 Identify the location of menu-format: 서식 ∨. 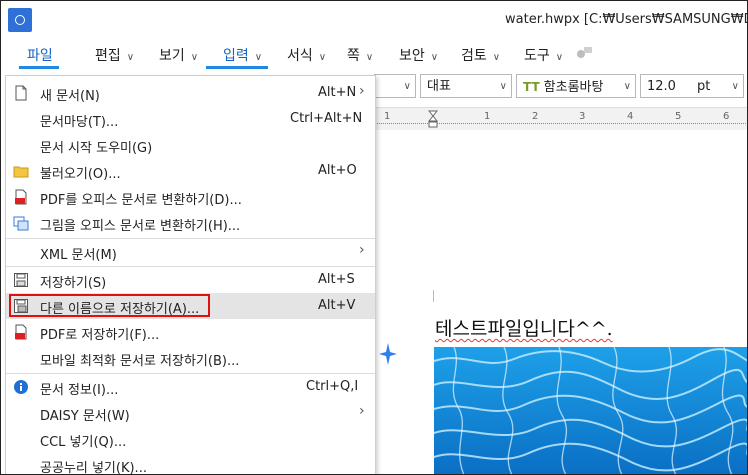
(306, 55).